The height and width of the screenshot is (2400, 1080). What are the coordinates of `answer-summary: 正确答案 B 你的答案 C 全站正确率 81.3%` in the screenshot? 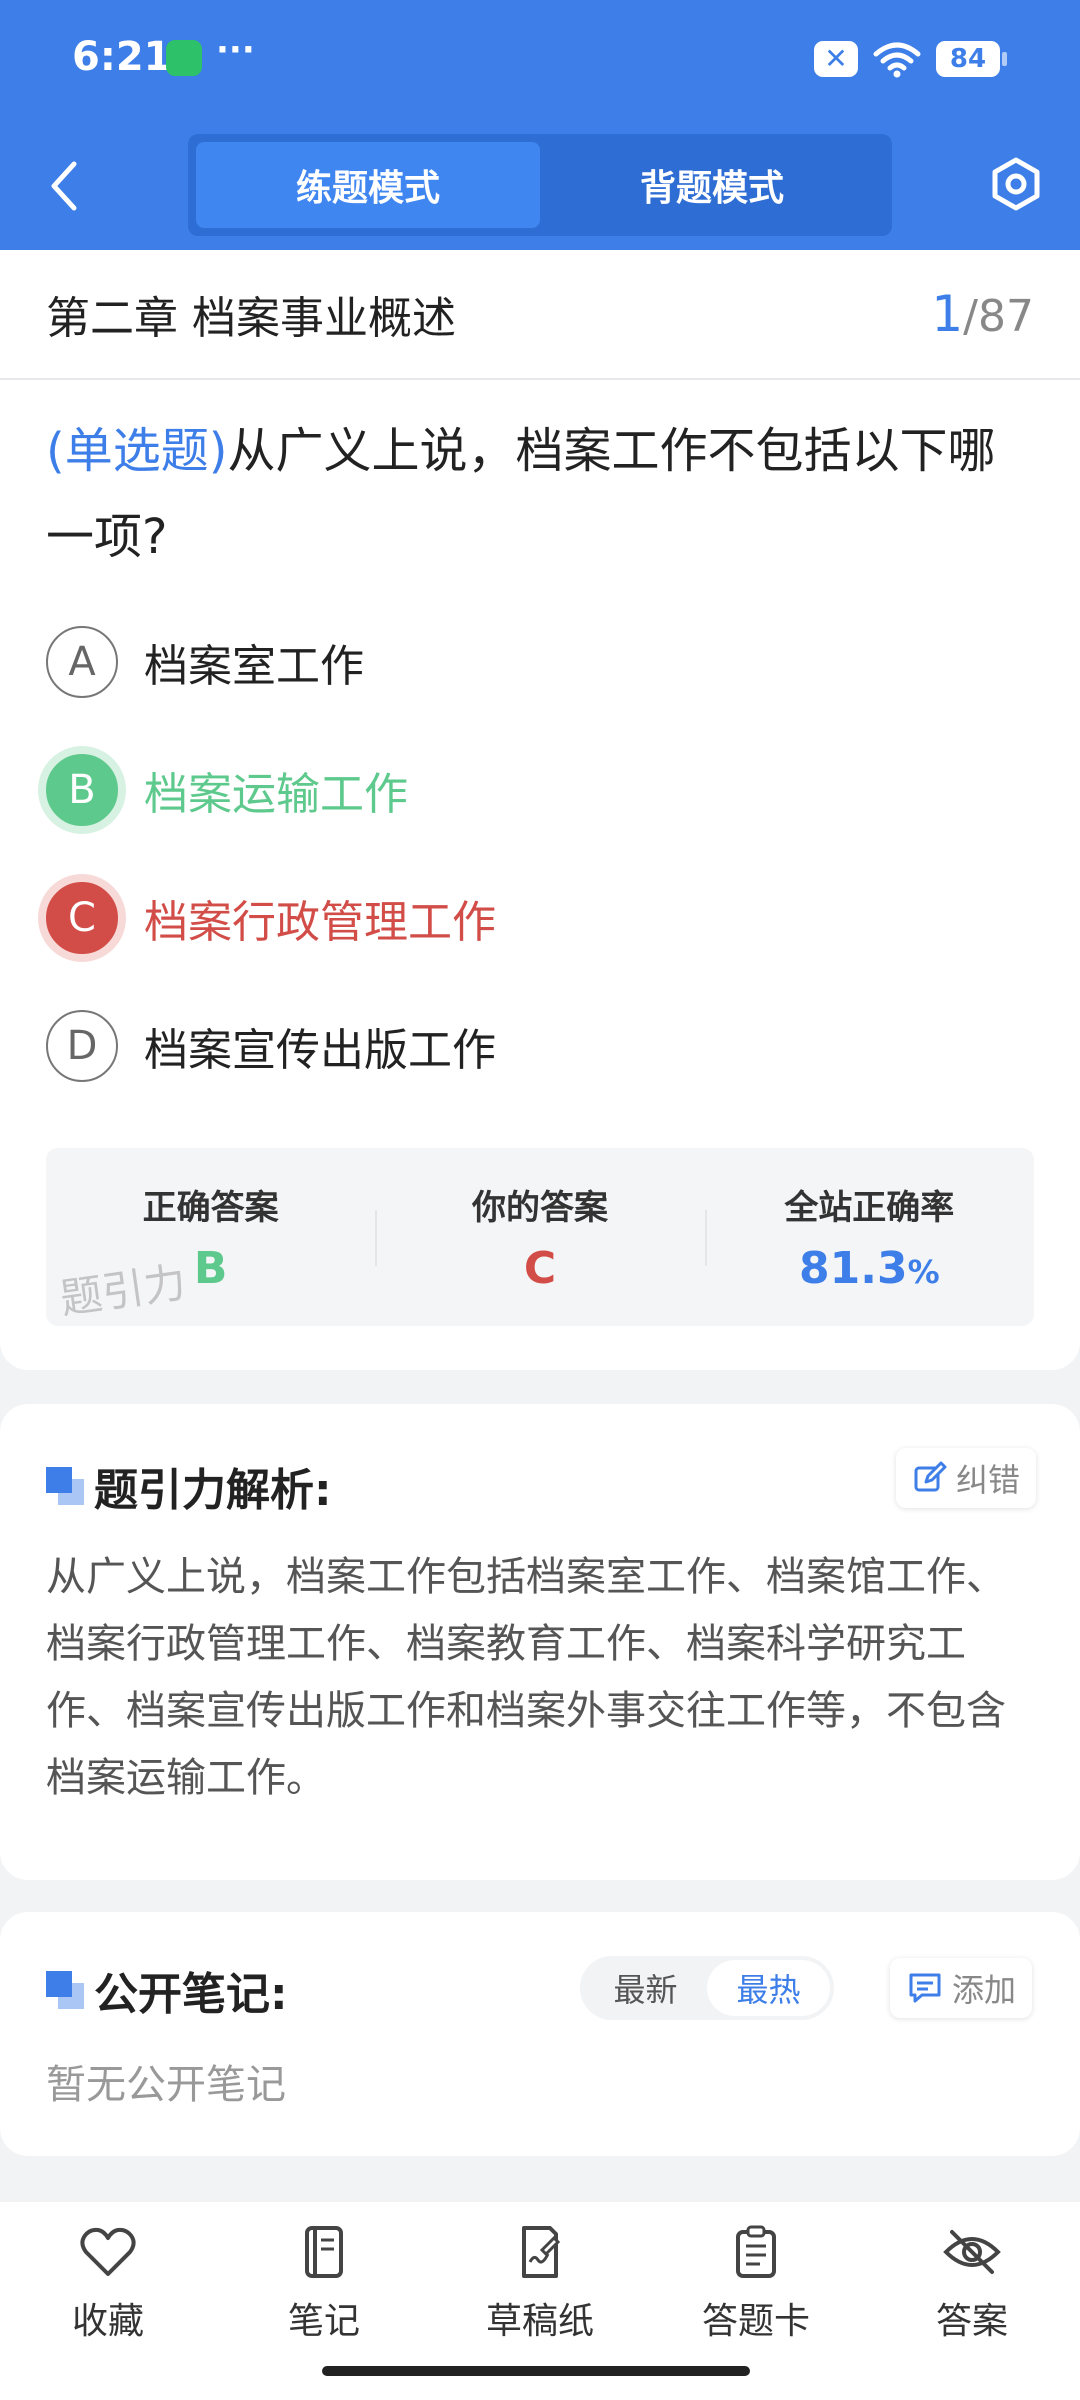 It's located at (540, 1237).